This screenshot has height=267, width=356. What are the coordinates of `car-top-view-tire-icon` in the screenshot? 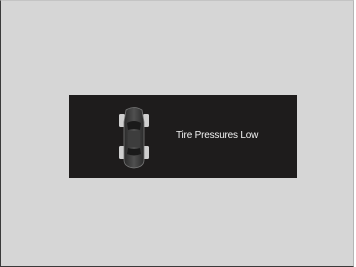 It's located at (134, 138).